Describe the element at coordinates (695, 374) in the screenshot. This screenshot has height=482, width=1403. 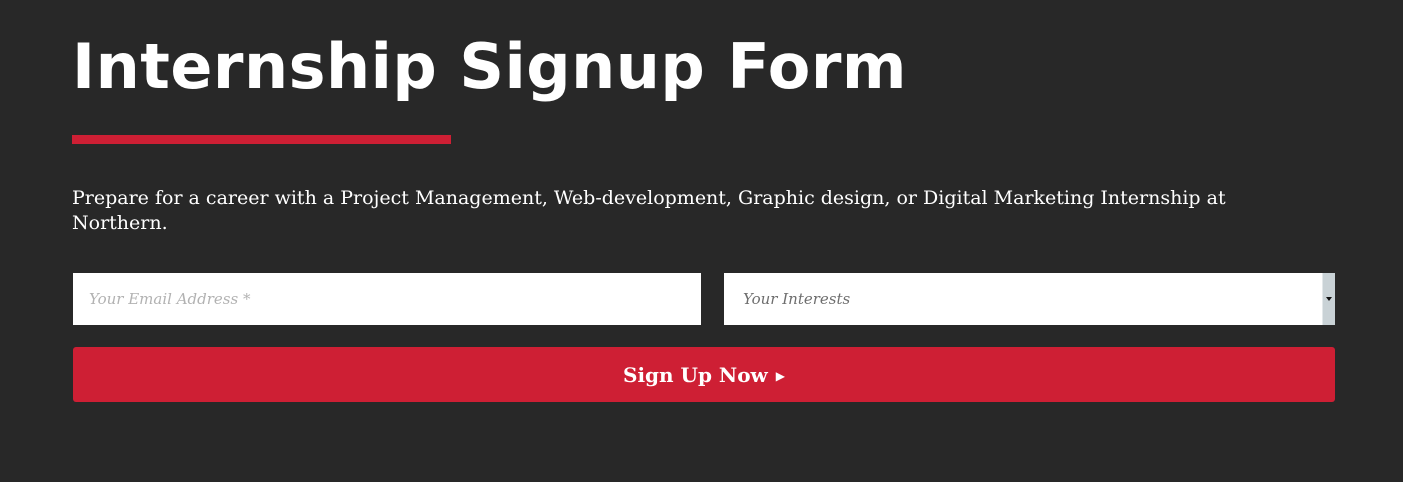
I see `sign-up-button-label: Sign Up Now` at that location.